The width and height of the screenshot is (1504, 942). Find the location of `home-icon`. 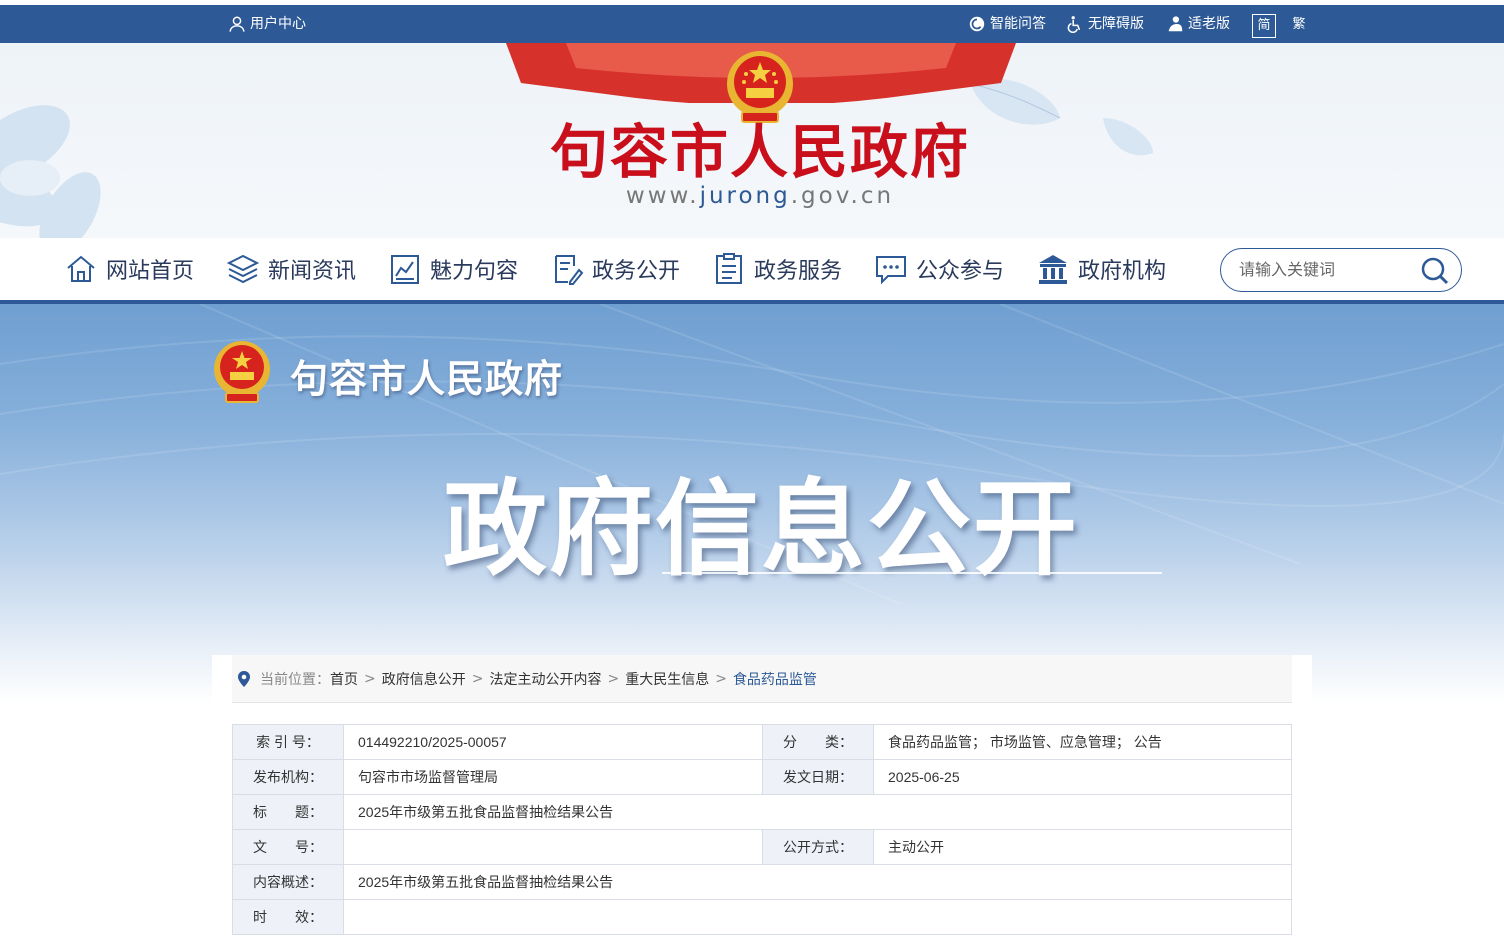

home-icon is located at coordinates (81, 268).